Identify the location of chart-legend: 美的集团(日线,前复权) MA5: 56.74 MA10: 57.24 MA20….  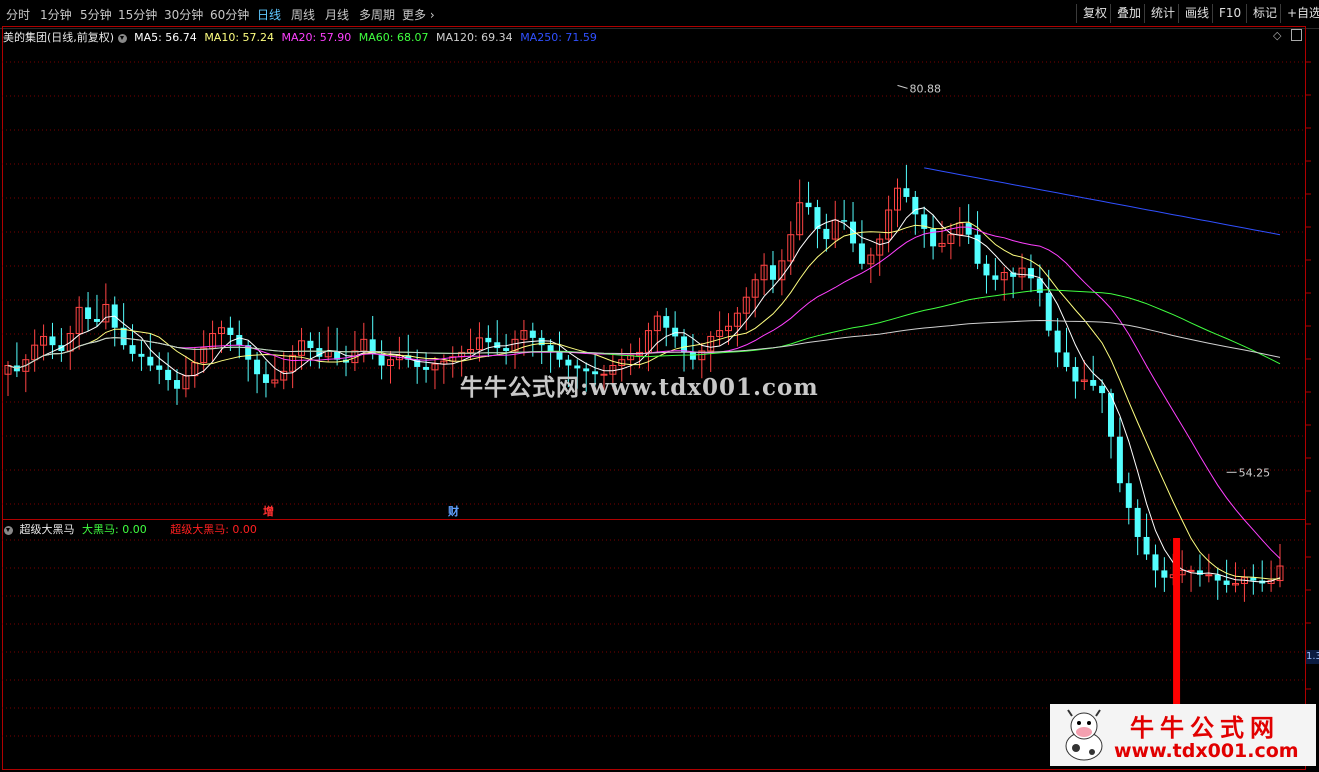
(300, 37).